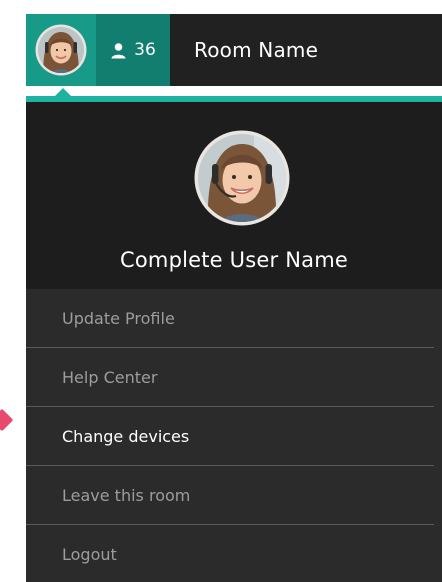  What do you see at coordinates (7, 420) in the screenshot?
I see `hover-indicator-marker` at bounding box center [7, 420].